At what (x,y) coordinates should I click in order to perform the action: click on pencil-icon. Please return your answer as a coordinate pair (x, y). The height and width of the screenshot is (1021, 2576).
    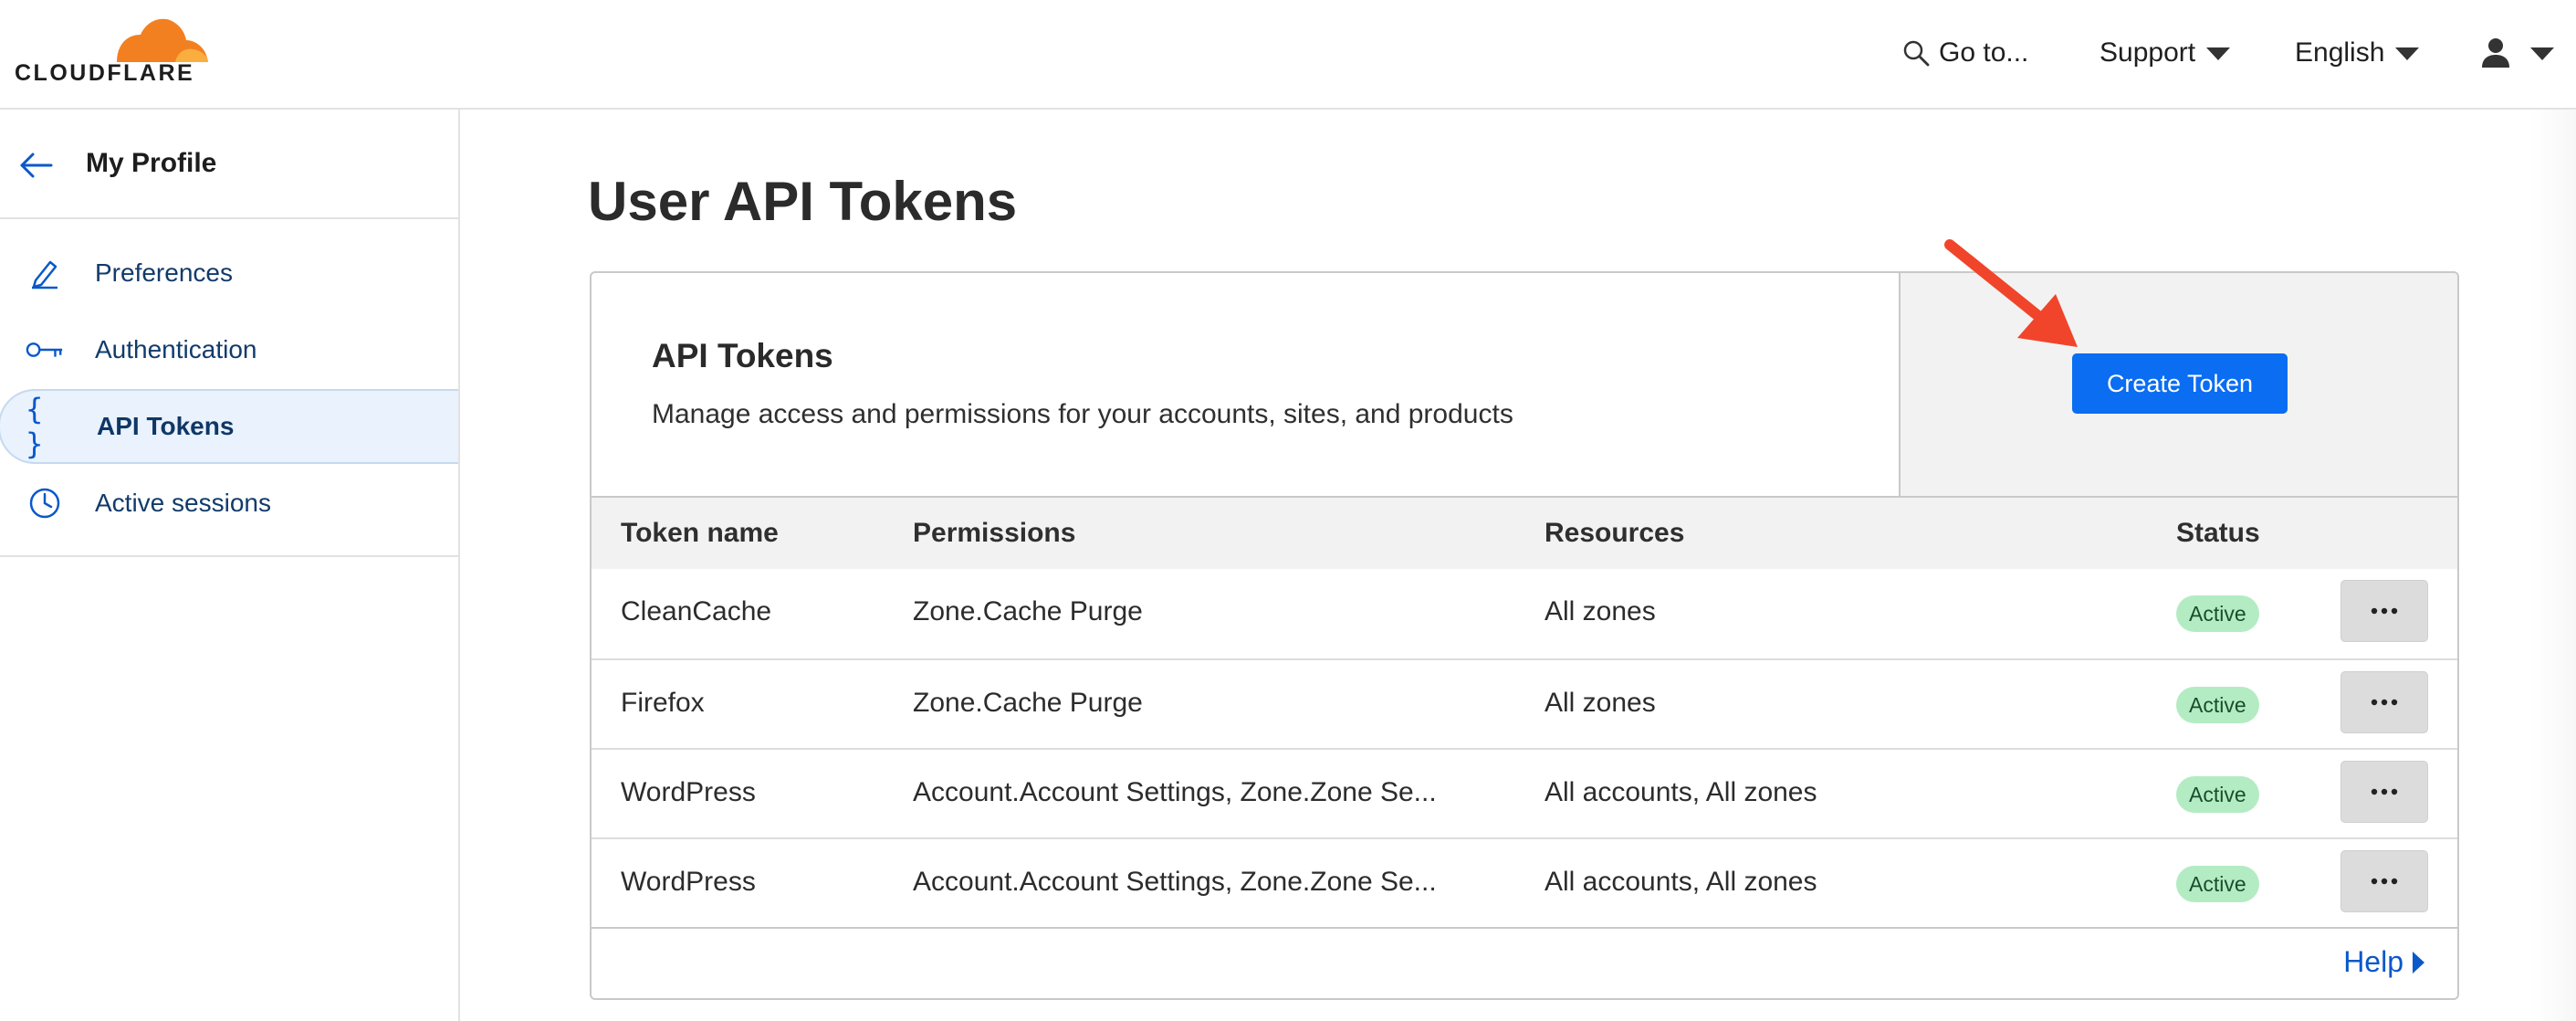
    Looking at the image, I should click on (45, 273).